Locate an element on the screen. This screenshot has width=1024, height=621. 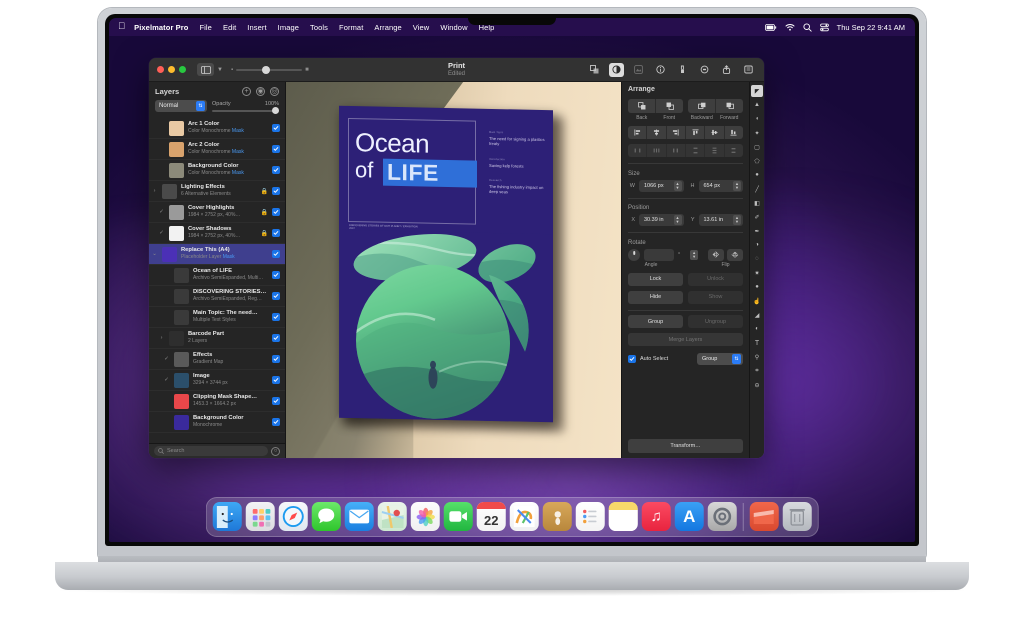
width-stepper: ▲ ▼ is located at coordinates (677, 185).